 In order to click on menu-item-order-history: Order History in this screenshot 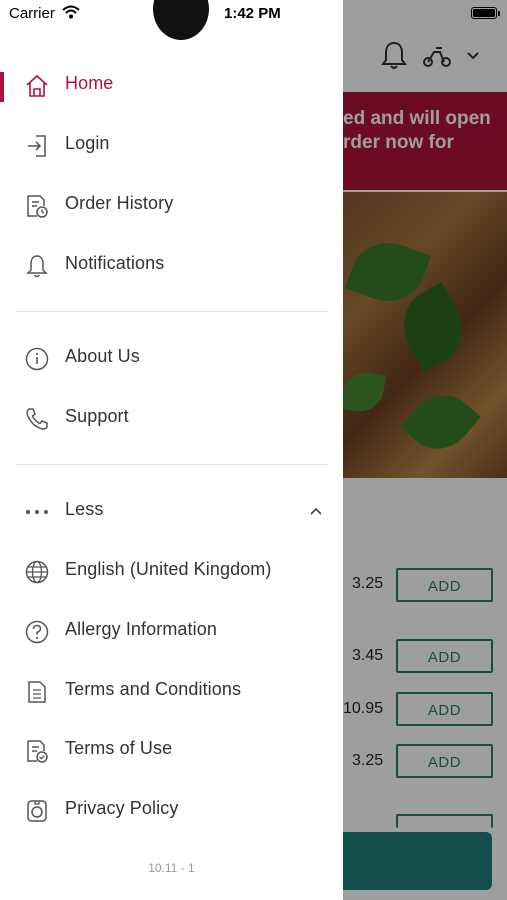, I will do `click(171, 205)`.